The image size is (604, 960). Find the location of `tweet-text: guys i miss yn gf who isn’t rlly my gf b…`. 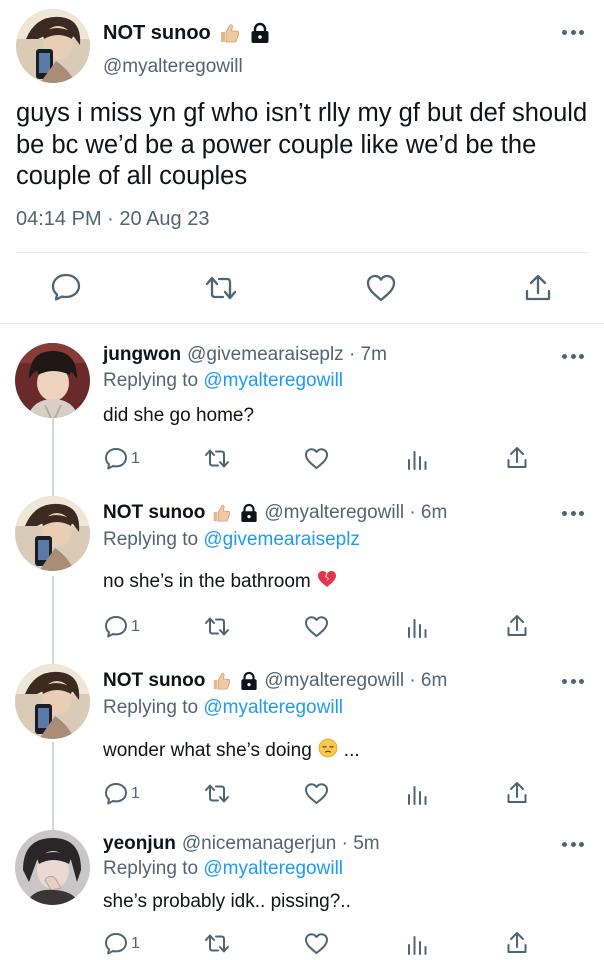

tweet-text: guys i miss yn gf who isn’t rlly my gf b… is located at coordinates (302, 144).